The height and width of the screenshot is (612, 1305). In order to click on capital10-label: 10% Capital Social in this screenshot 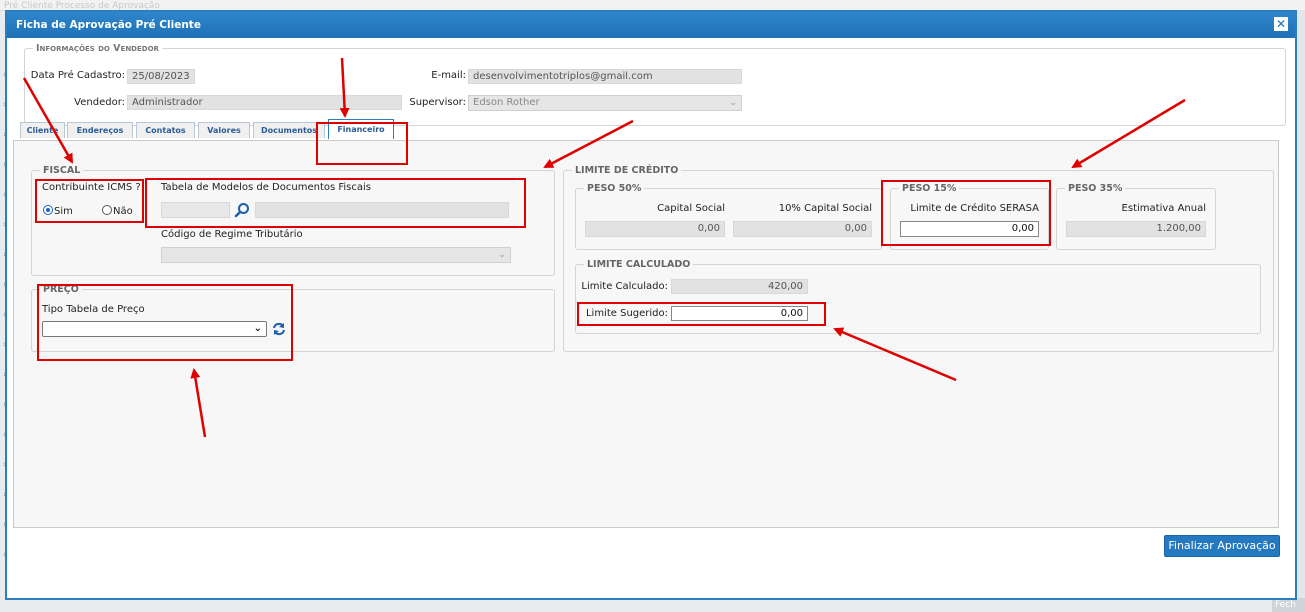, I will do `click(825, 208)`.